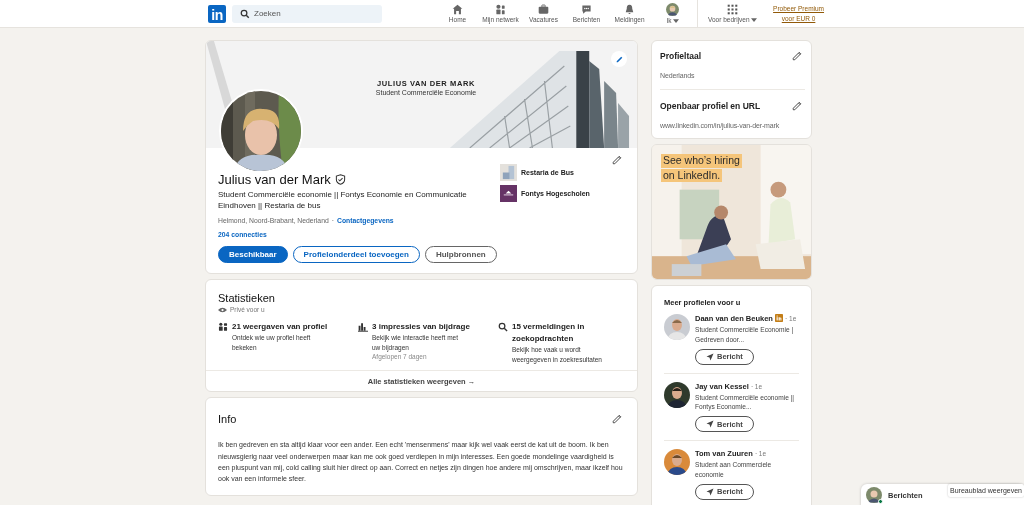 This screenshot has width=1024, height=505. I want to click on linkedin-logo: in, so click(217, 13).